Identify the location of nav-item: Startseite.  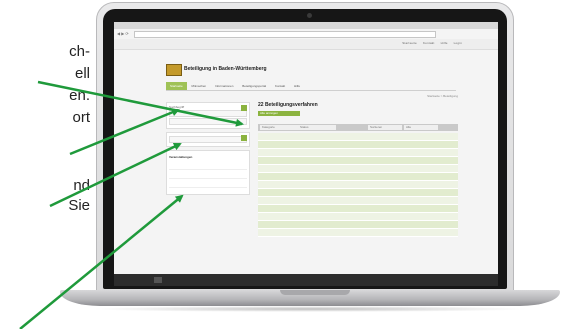
(176, 86).